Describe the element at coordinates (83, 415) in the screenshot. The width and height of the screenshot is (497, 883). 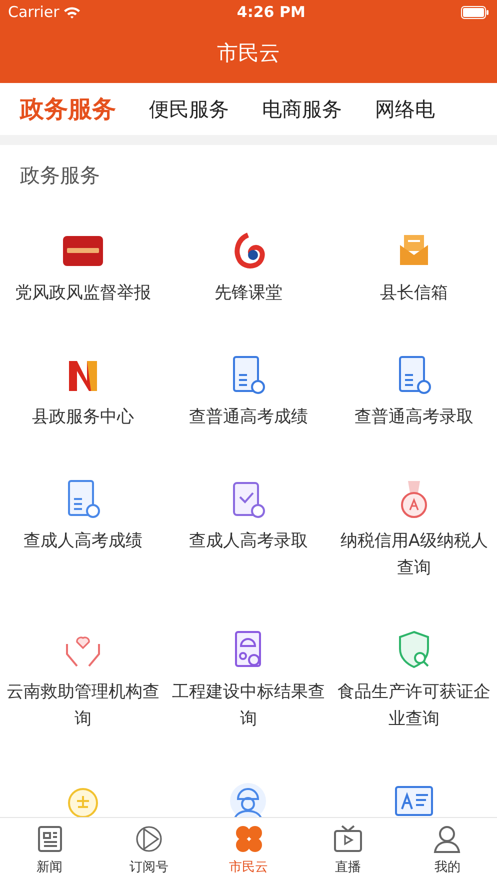
I see `service-item: 县政服务中心` at that location.